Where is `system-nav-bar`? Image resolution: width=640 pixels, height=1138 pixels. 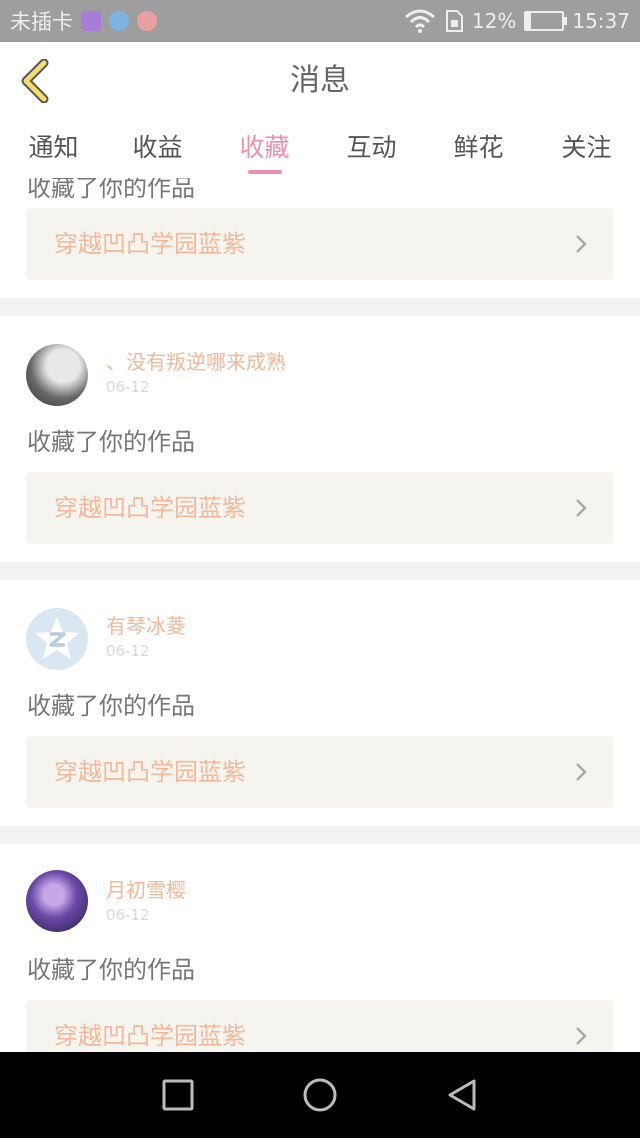
system-nav-bar is located at coordinates (320, 1095).